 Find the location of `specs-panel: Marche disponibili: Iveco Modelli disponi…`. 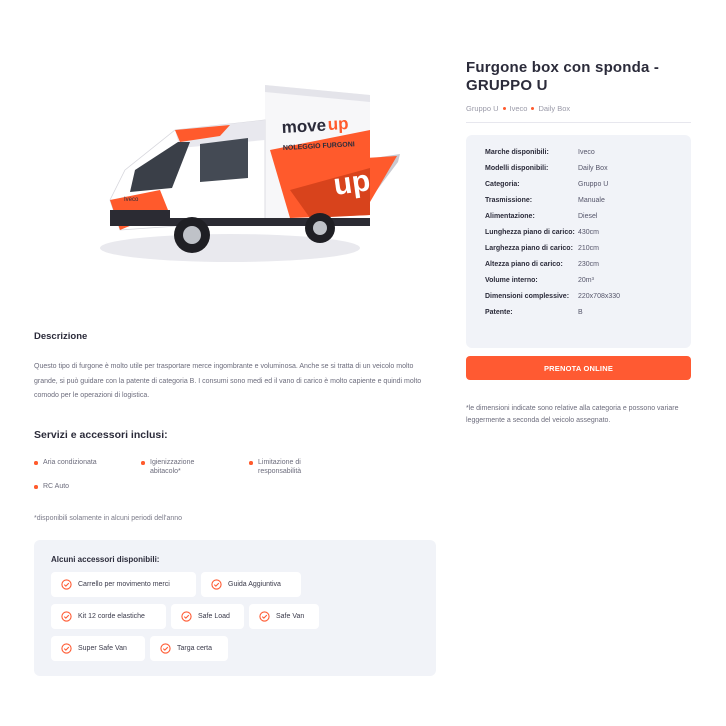

specs-panel: Marche disponibili: Iveco Modelli disponi… is located at coordinates (578, 241).